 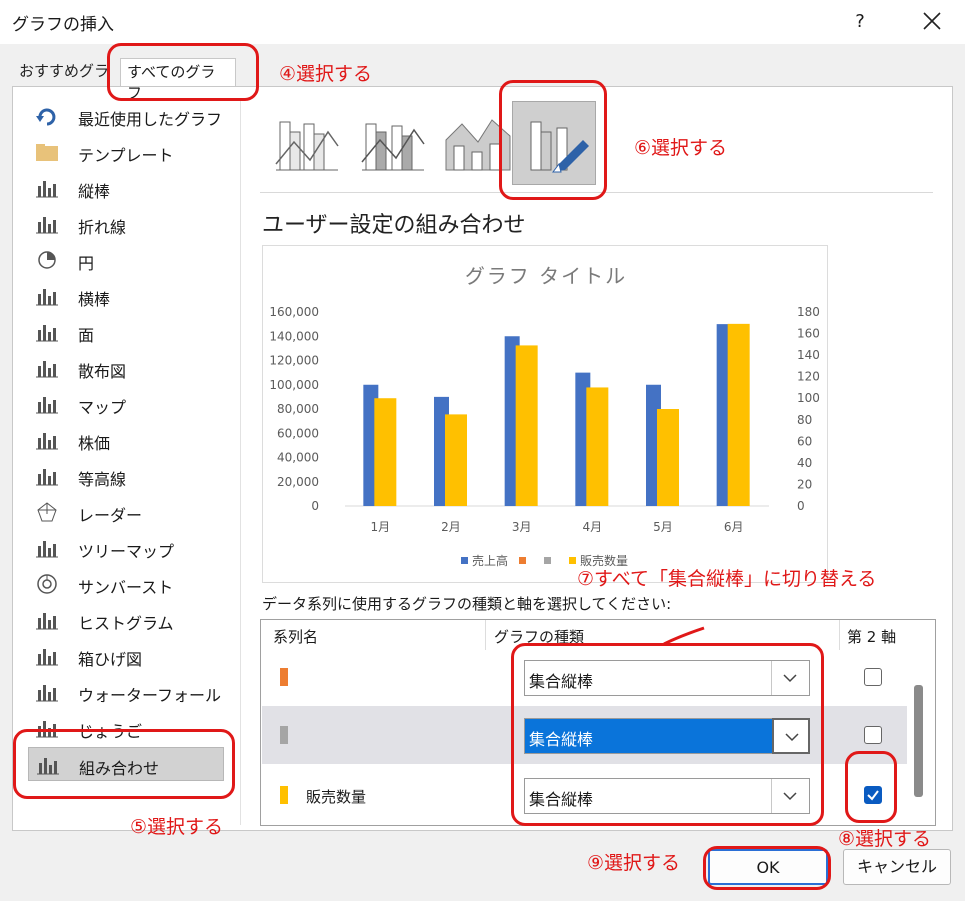 What do you see at coordinates (47, 333) in the screenshot?
I see `area-chart-icon` at bounding box center [47, 333].